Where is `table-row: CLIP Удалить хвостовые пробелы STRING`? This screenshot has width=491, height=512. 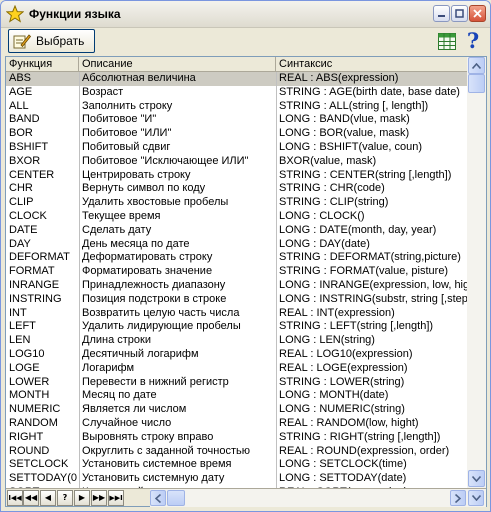 table-row: CLIP Удалить хвостовые пробелы STRING is located at coordinates (236, 203).